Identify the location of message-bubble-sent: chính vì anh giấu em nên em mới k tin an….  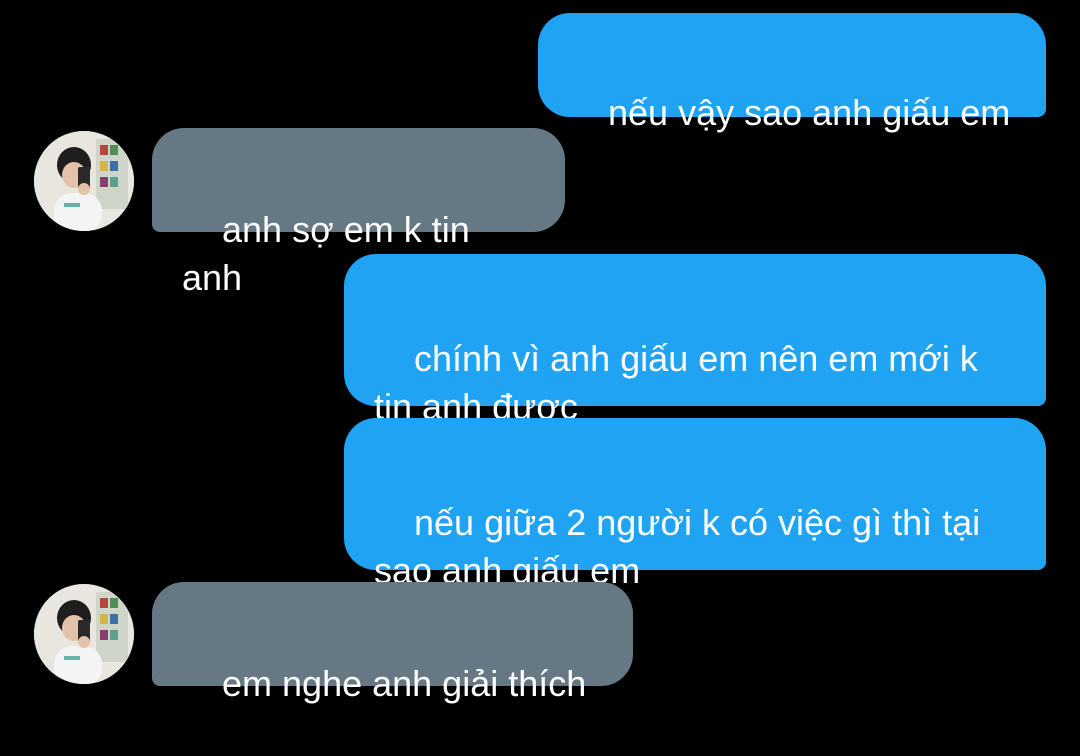
(695, 340).